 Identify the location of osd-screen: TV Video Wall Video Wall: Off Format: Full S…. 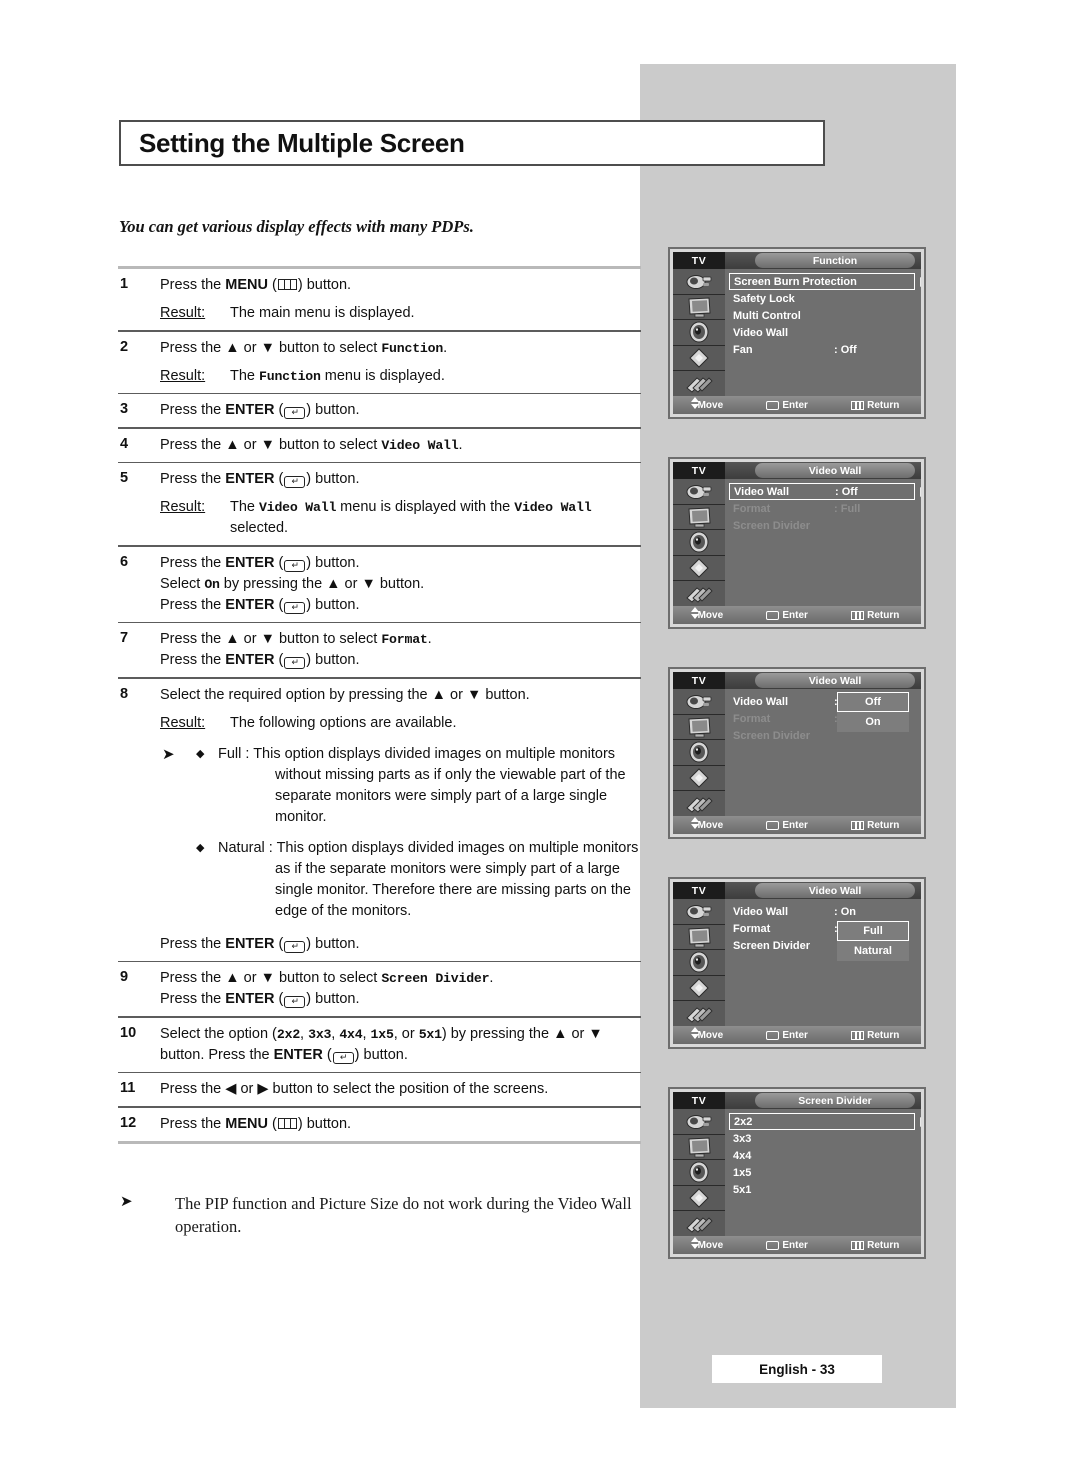
(797, 543).